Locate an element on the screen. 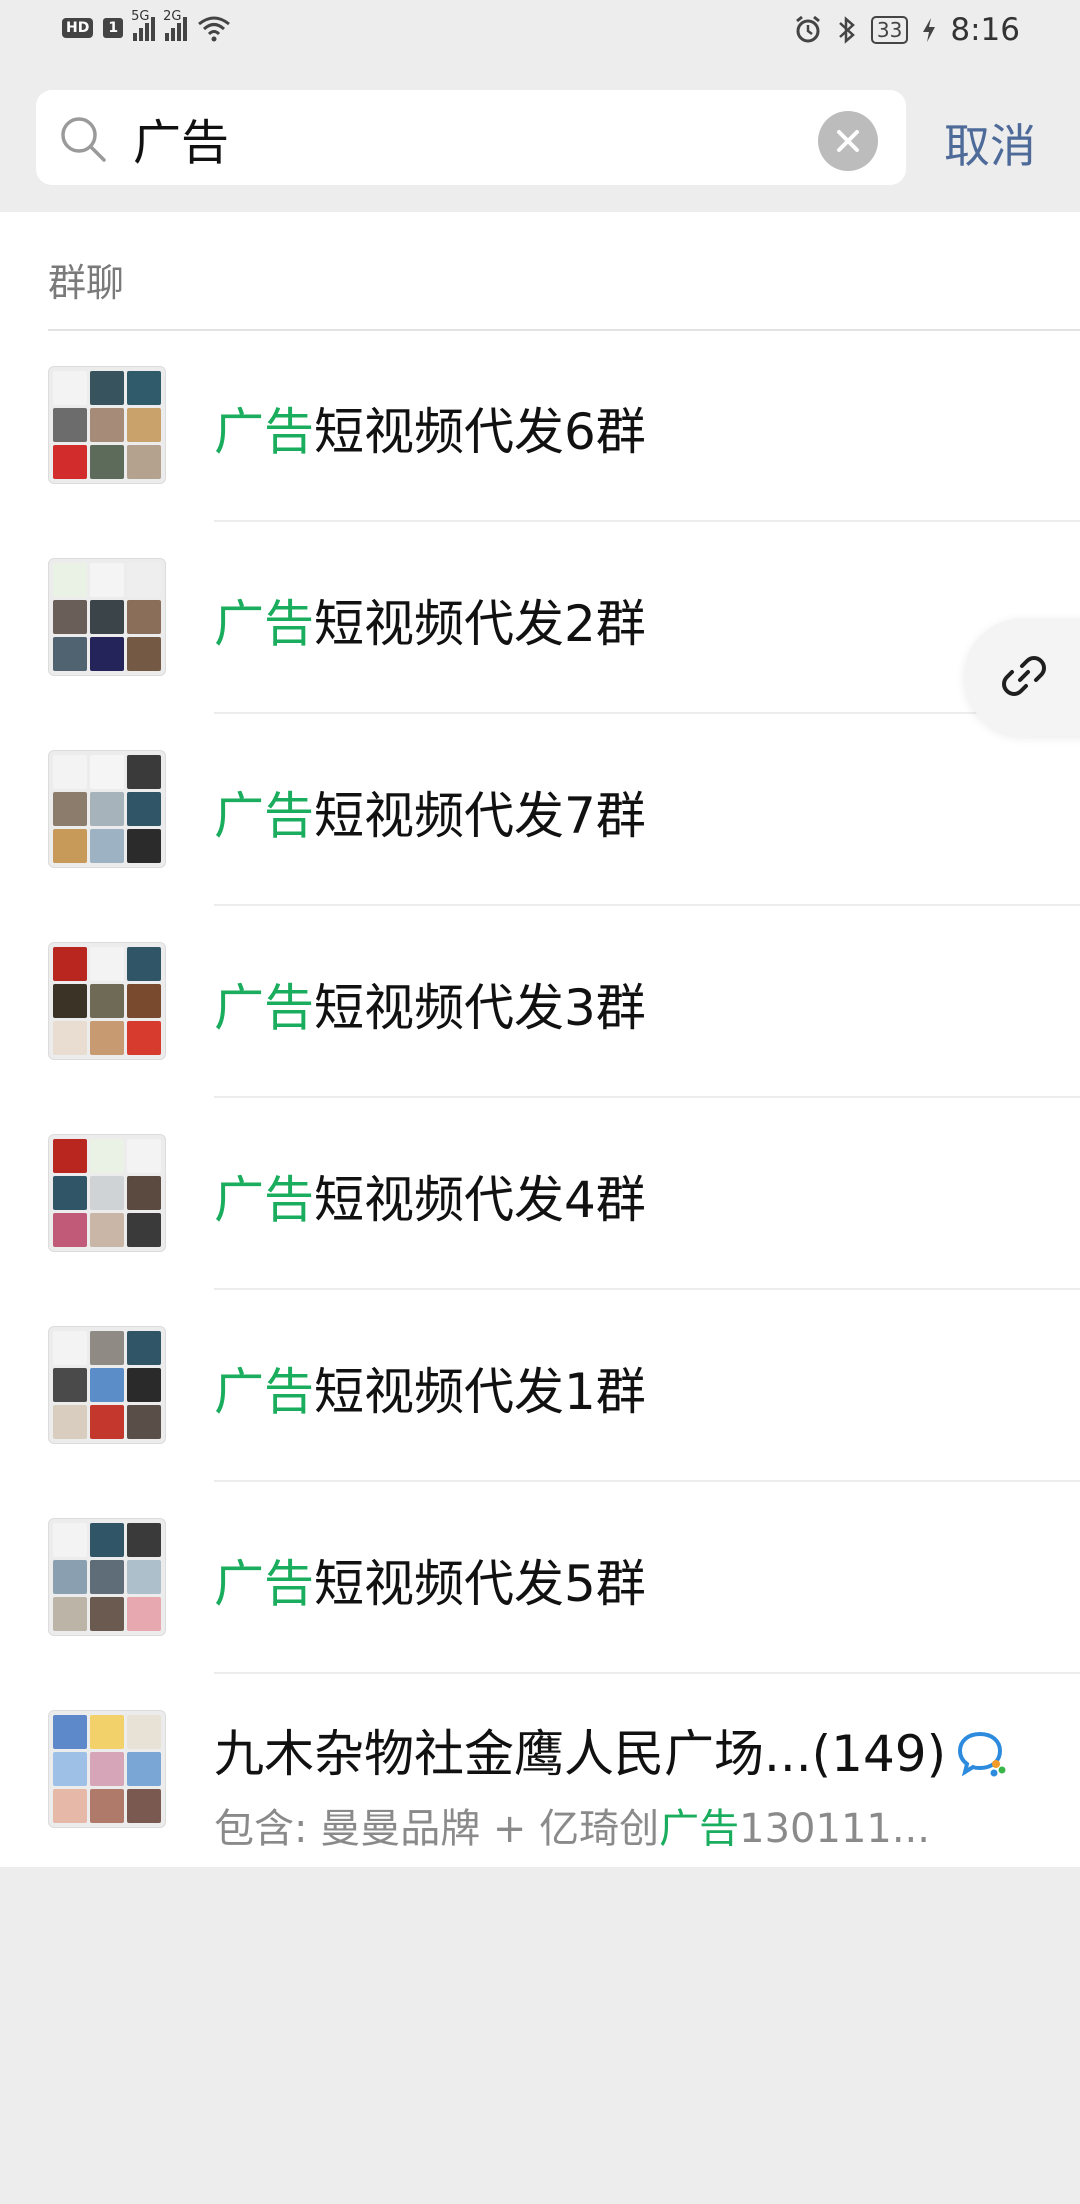  signal-2g-icon: 2G is located at coordinates (175, 25).